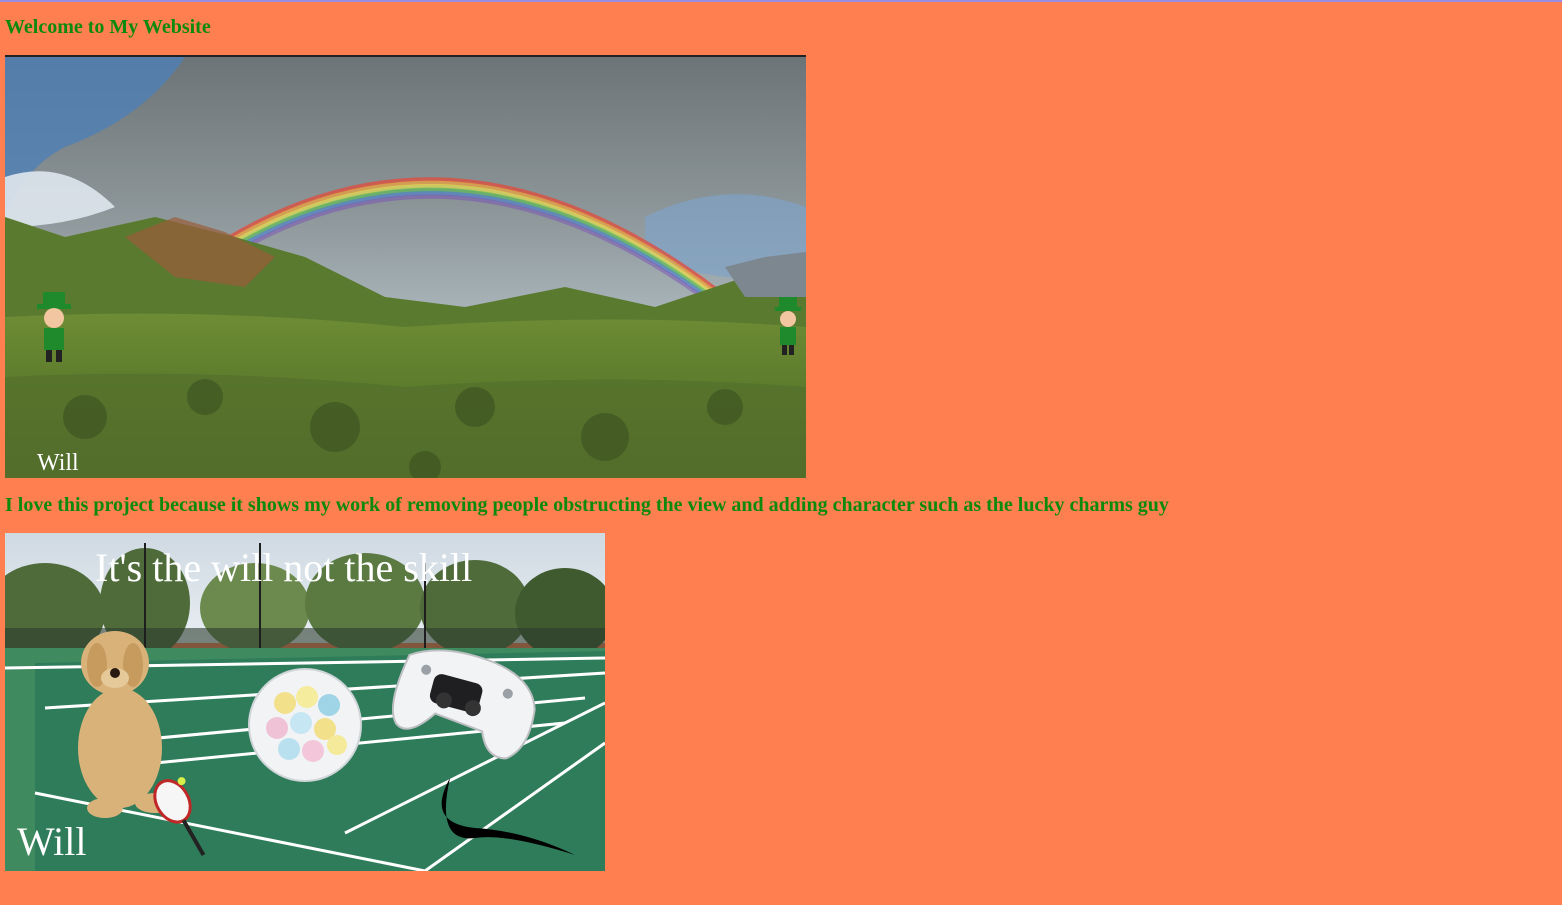  I want to click on photo2-headline: It's the will not the skill, so click(283, 567).